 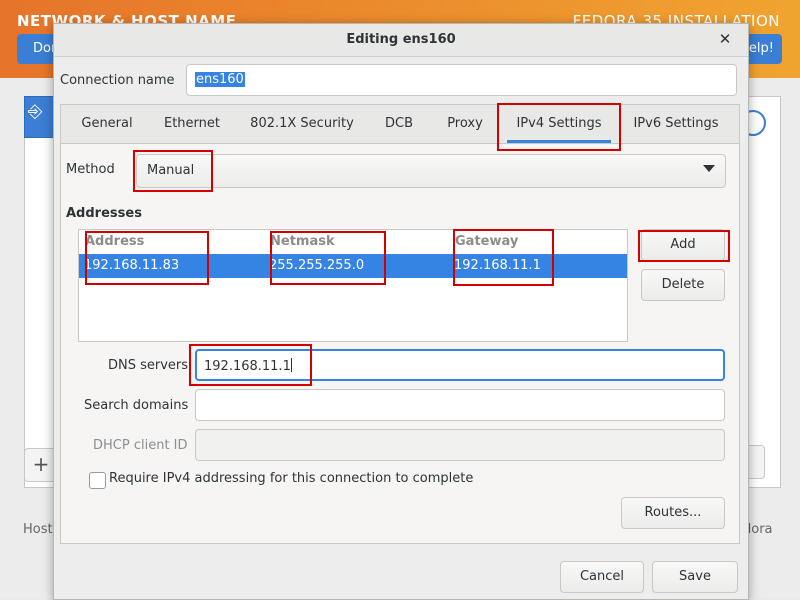 I want to click on network-device-icon: ⎆, so click(x=35, y=111).